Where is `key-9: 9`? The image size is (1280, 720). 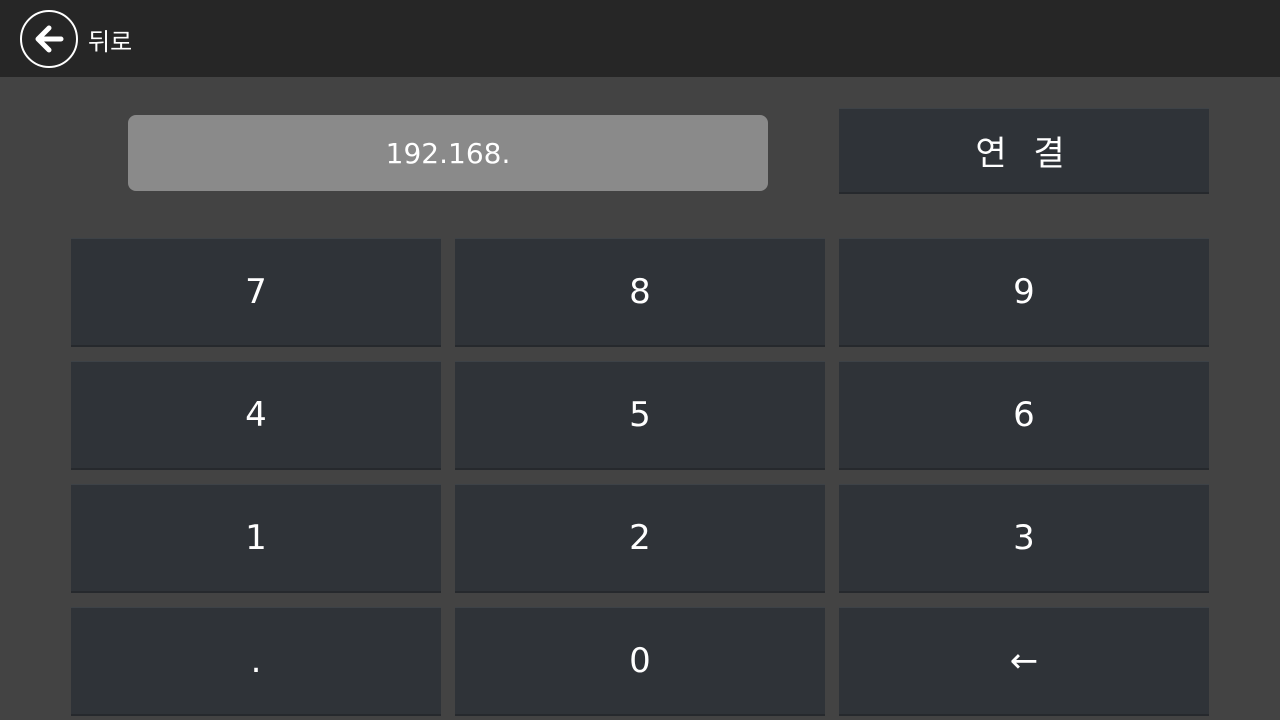
key-9: 9 is located at coordinates (1024, 292).